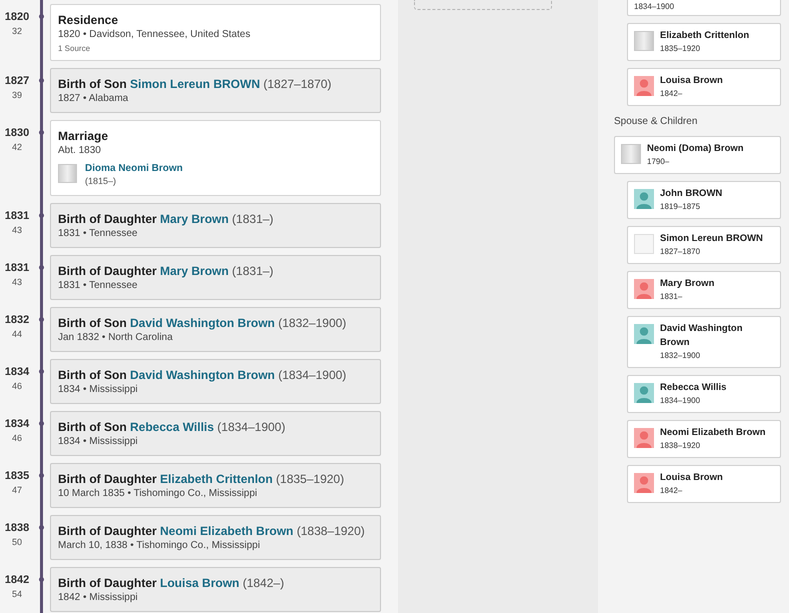 Image resolution: width=789 pixels, height=613 pixels. Describe the element at coordinates (17, 95) in the screenshot. I see `age-label: 39` at that location.